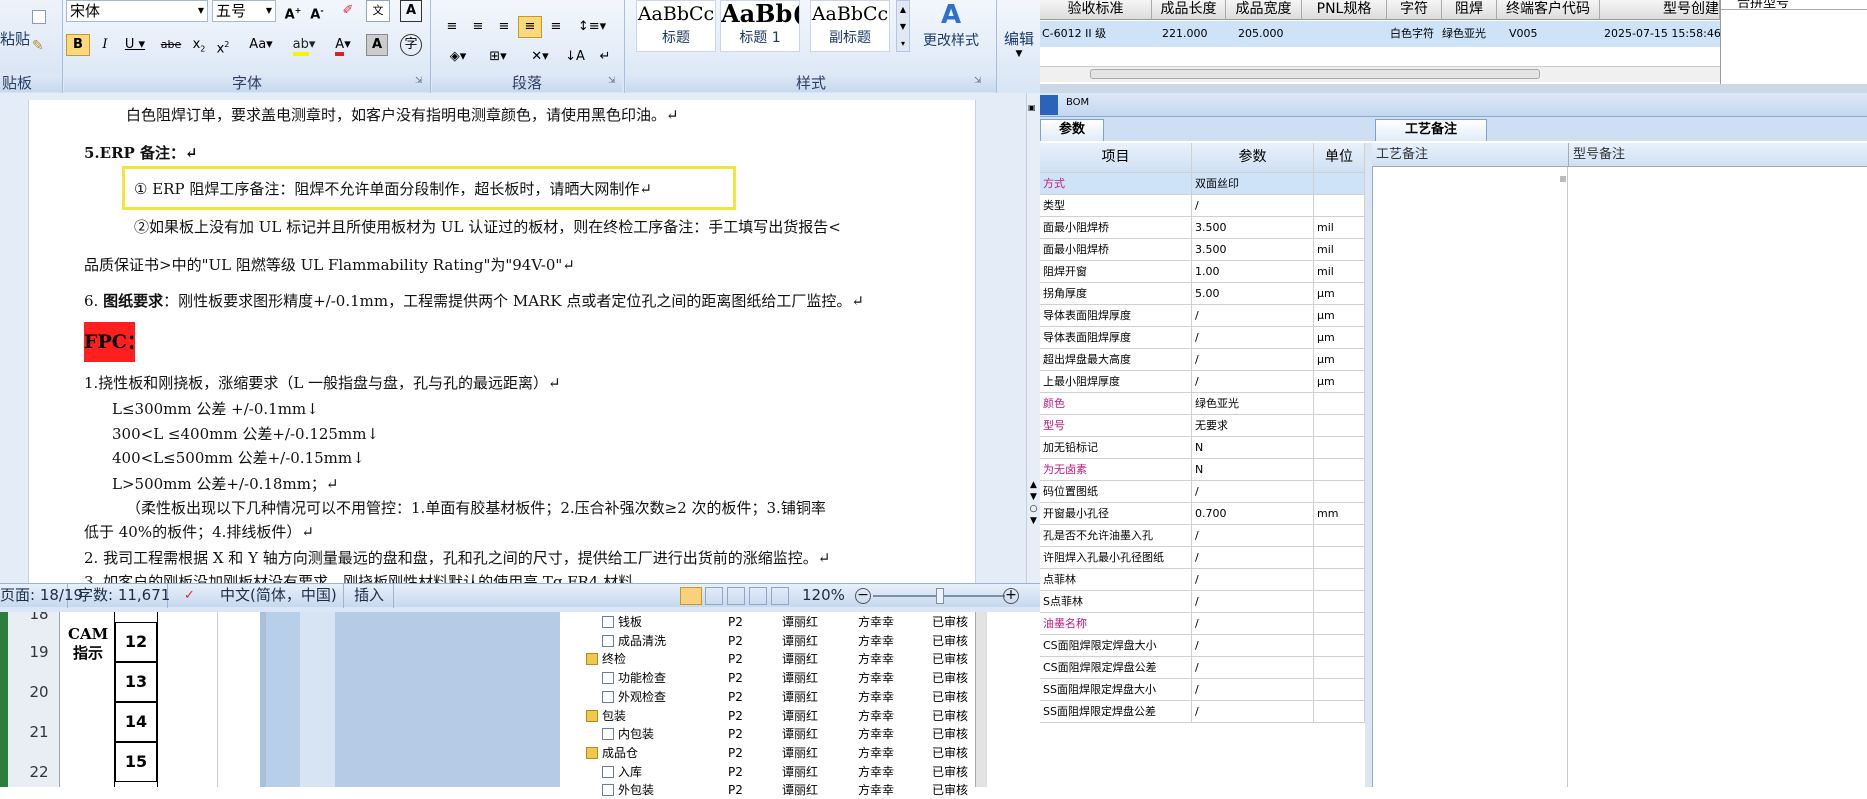 The width and height of the screenshot is (1867, 799). Describe the element at coordinates (136, 762) in the screenshot. I see `cell-box: 15` at that location.